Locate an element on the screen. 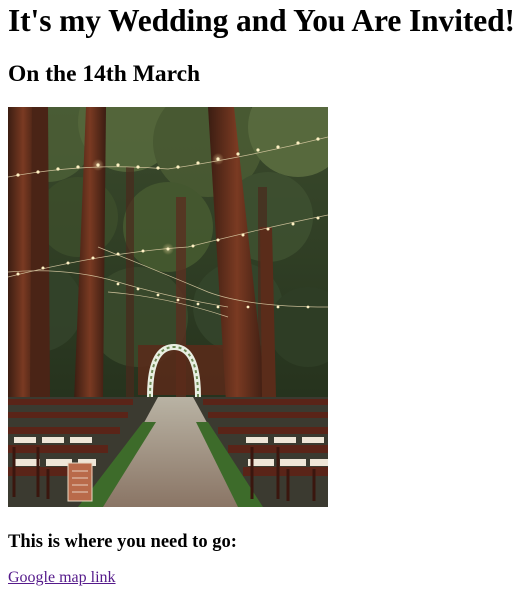 The height and width of the screenshot is (602, 531). directions-heading: This is where you need to go: is located at coordinates (122, 542).